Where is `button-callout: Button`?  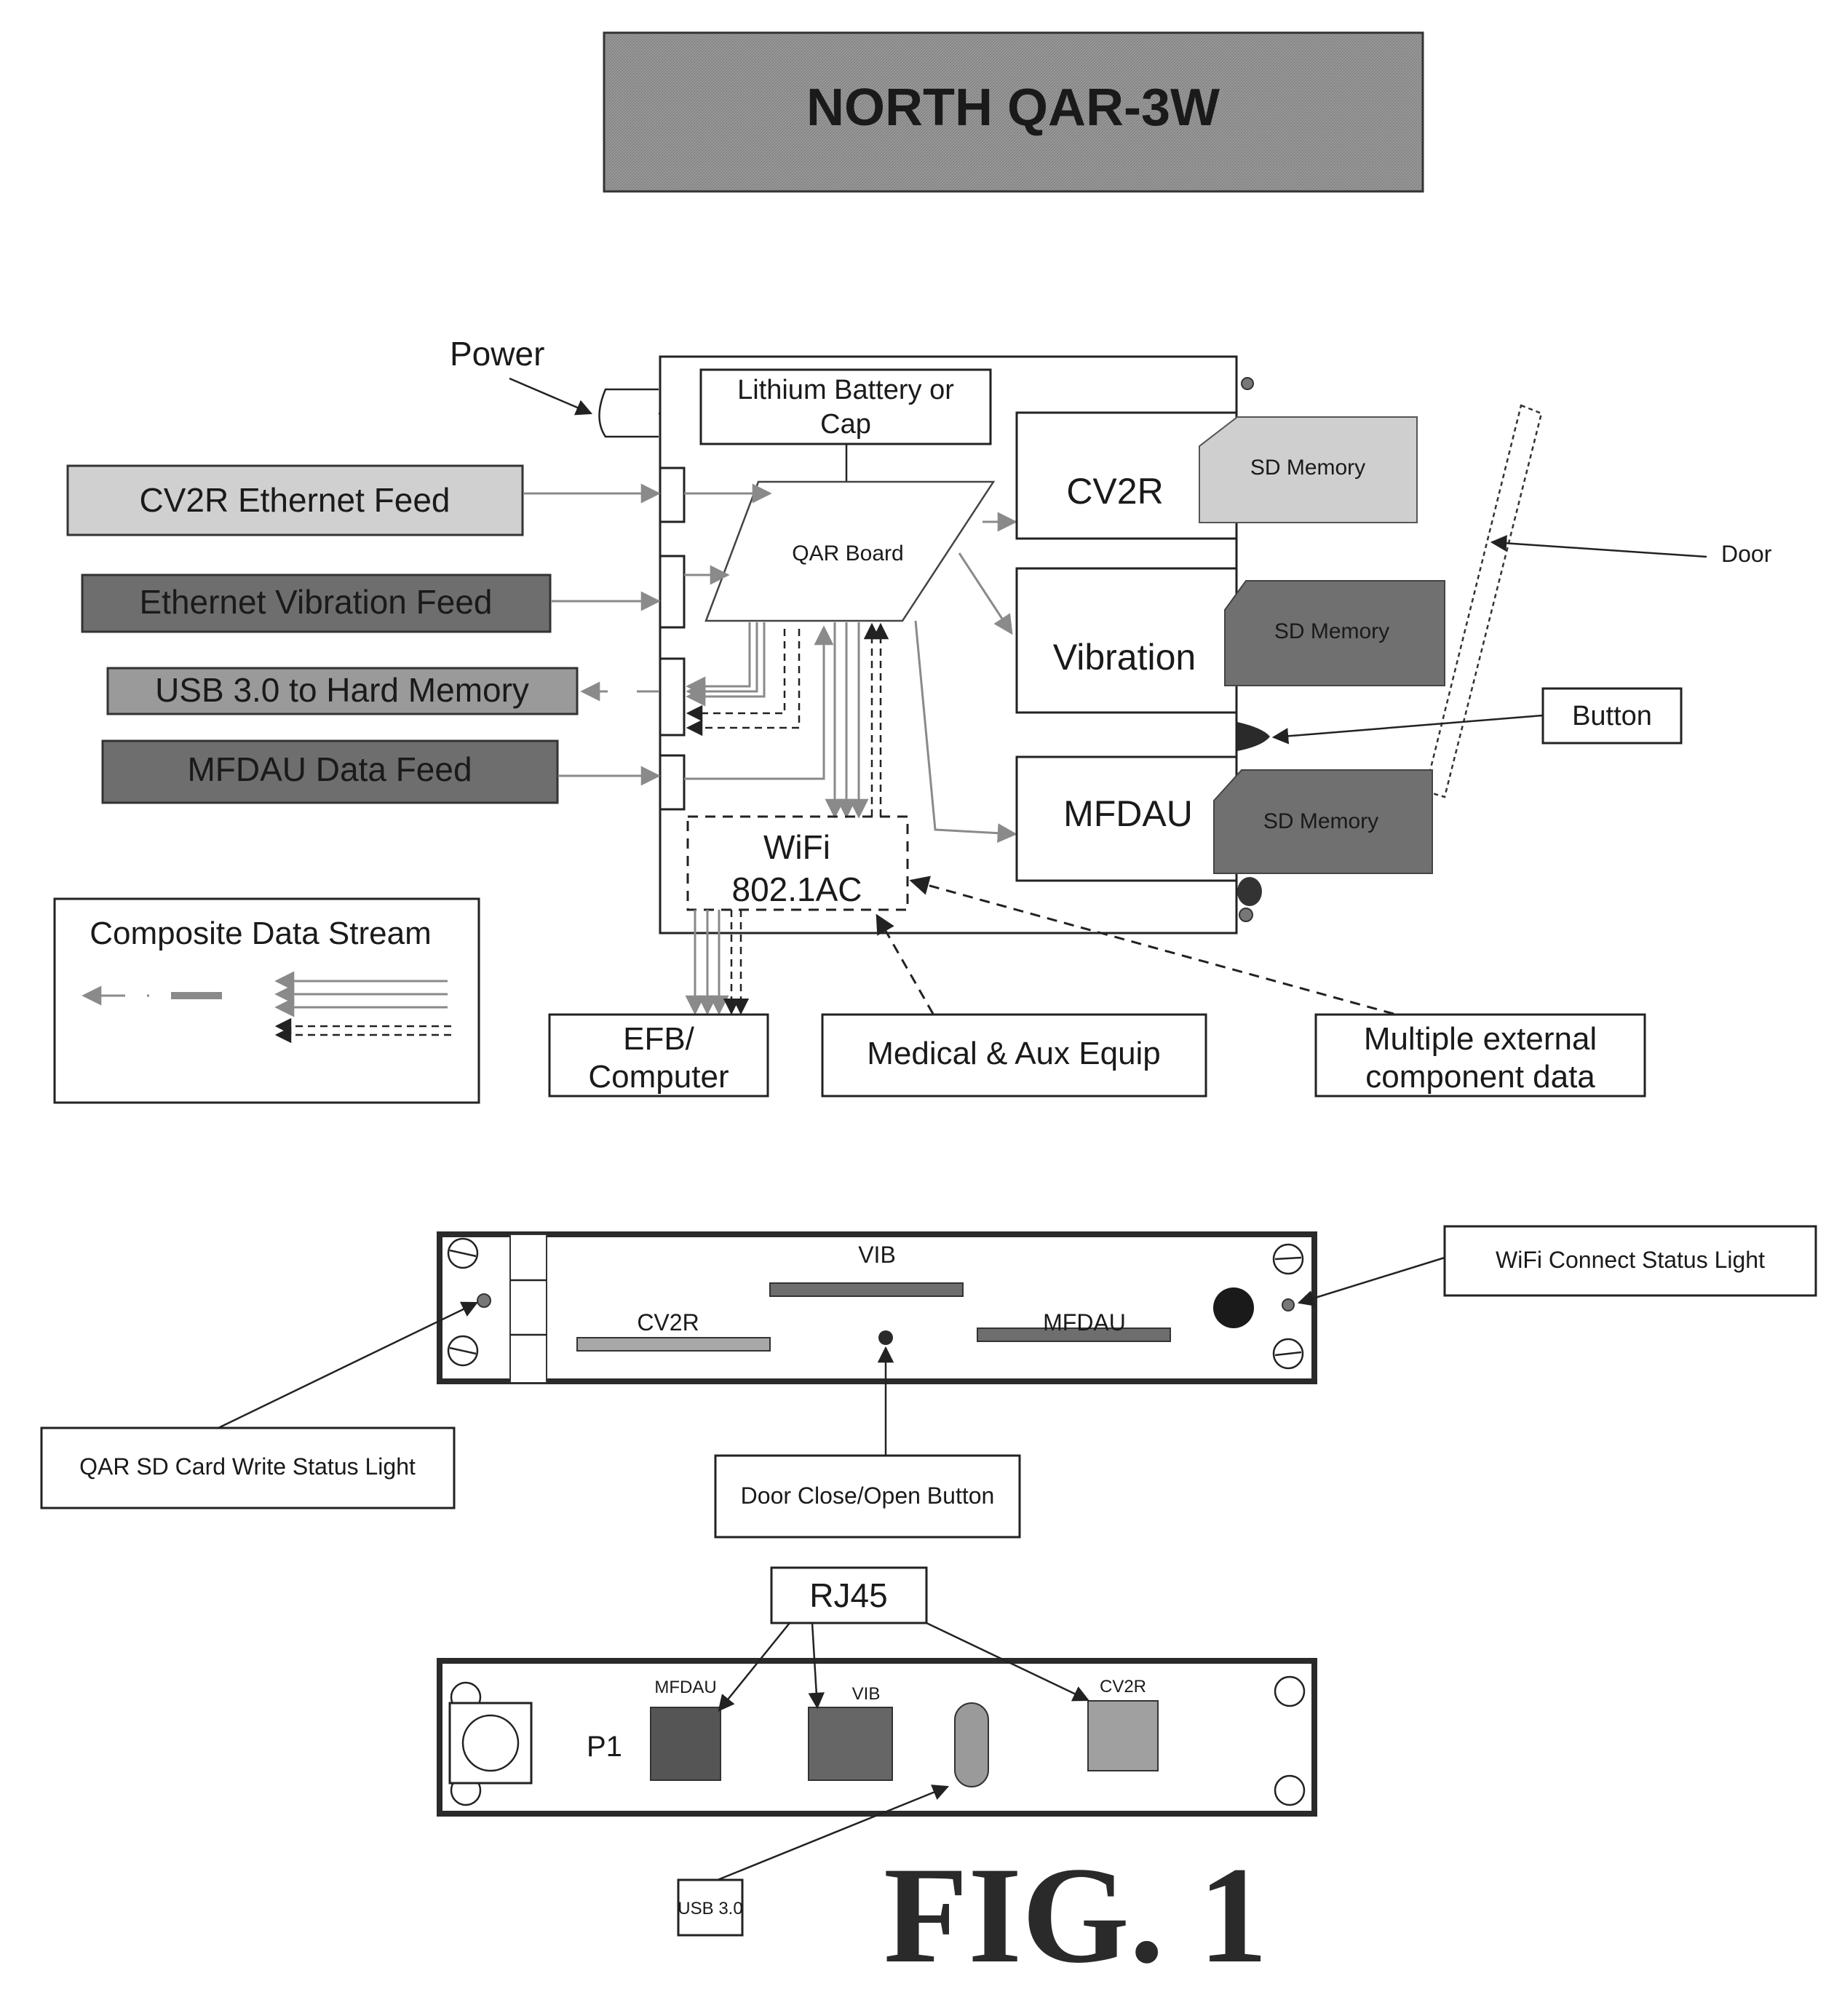 button-callout: Button is located at coordinates (1612, 716).